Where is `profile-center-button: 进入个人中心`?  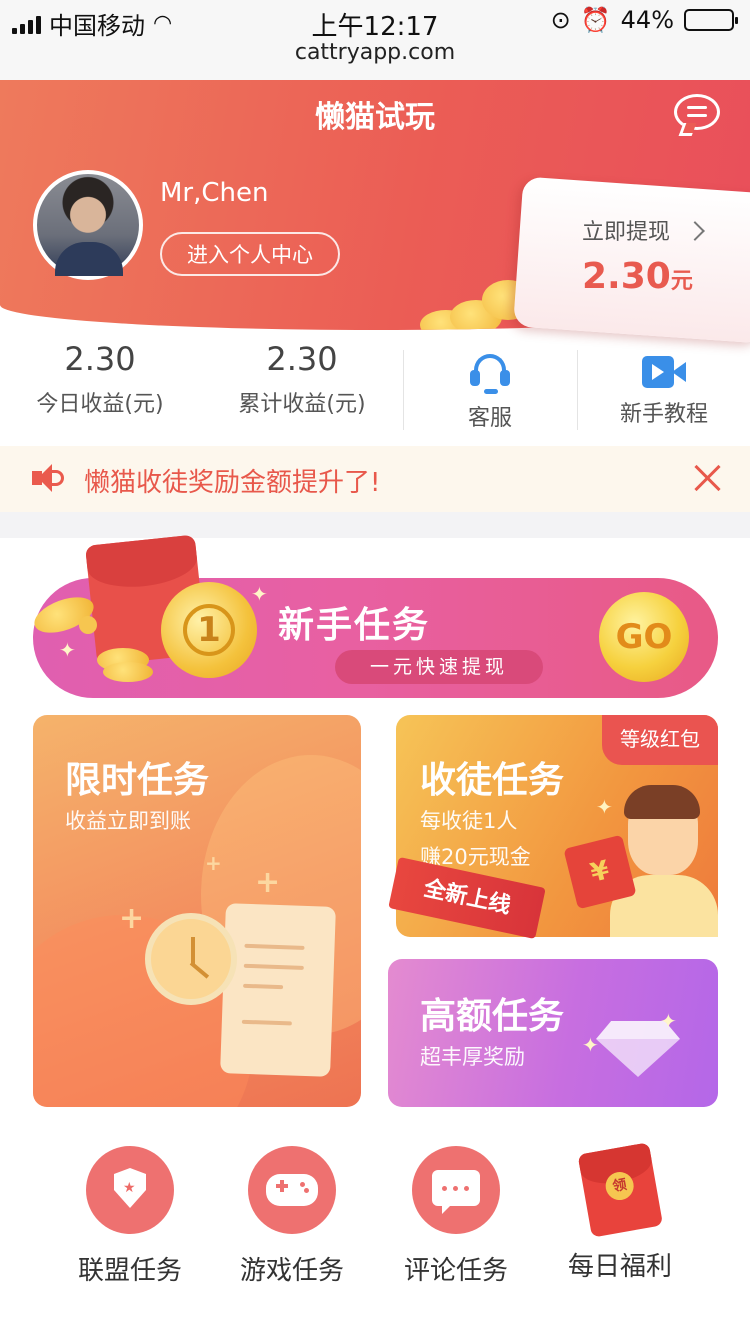 profile-center-button: 进入个人中心 is located at coordinates (250, 254).